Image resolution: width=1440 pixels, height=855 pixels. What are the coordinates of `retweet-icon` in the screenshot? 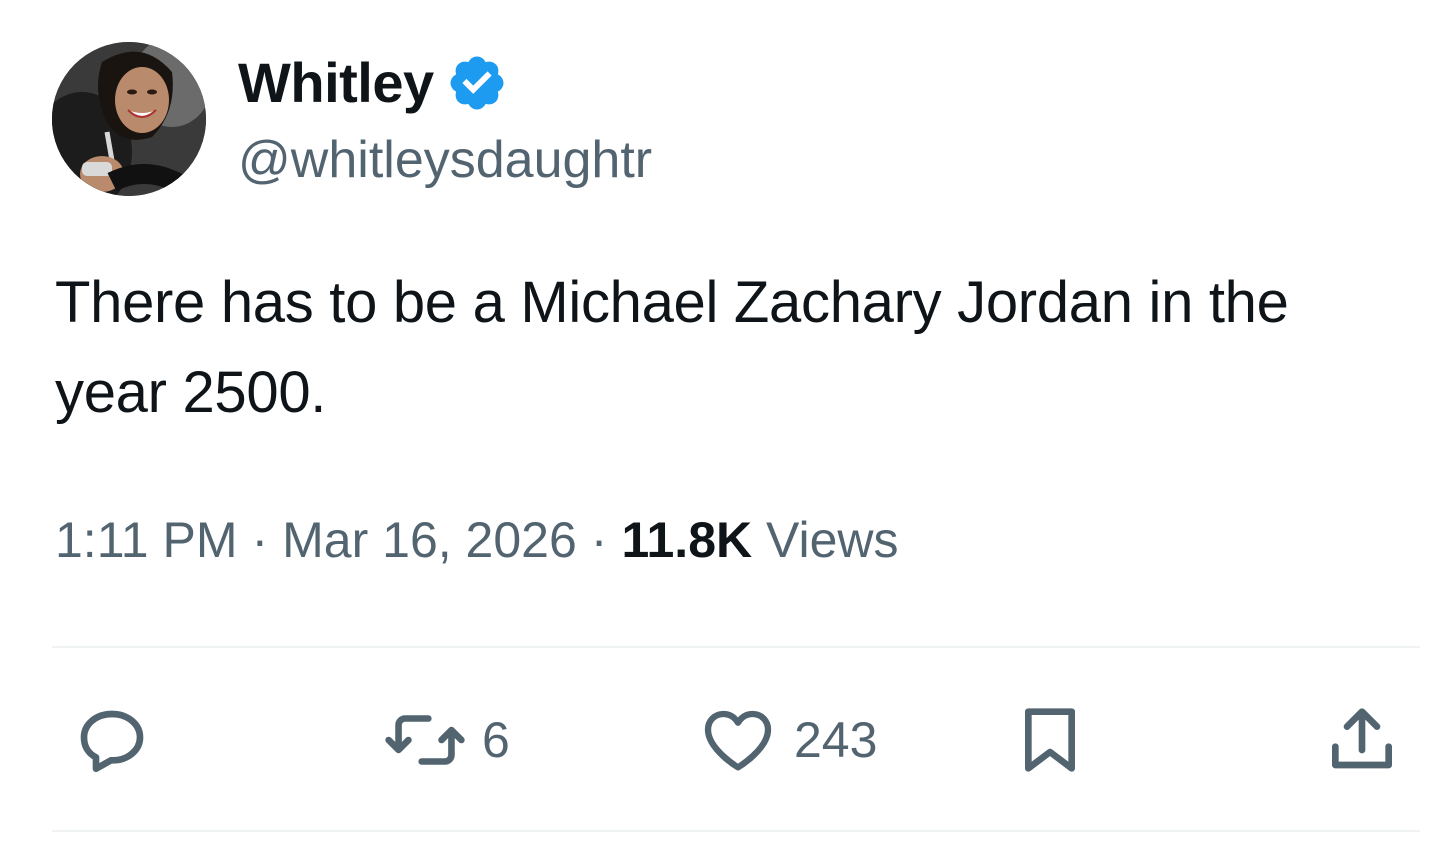 It's located at (425, 740).